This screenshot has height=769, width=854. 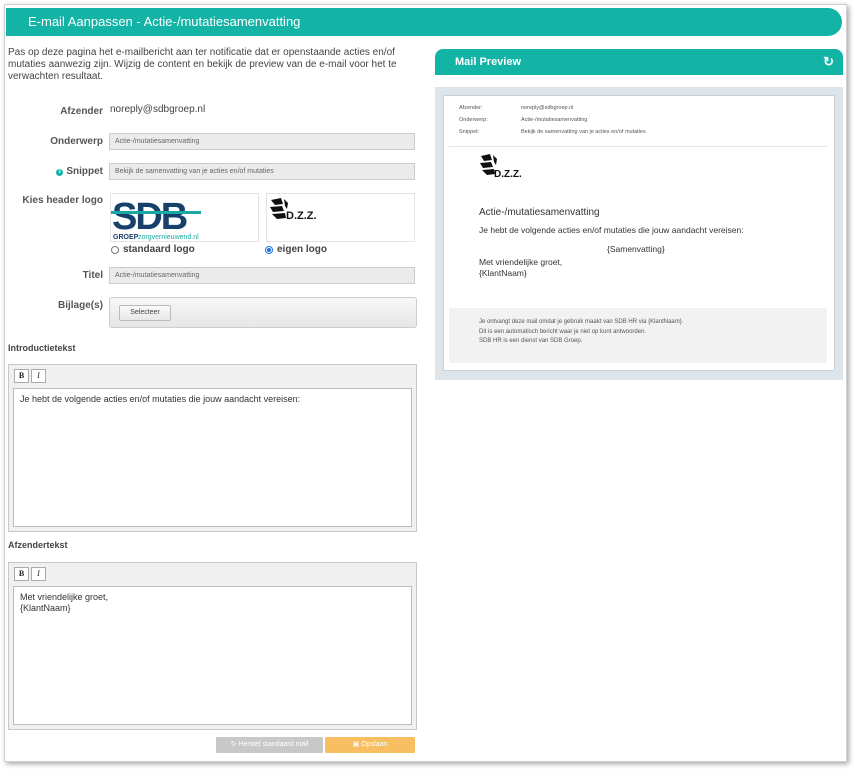 What do you see at coordinates (262, 275) in the screenshot?
I see `titel-input: Actie-/mutatiesamenvatting` at bounding box center [262, 275].